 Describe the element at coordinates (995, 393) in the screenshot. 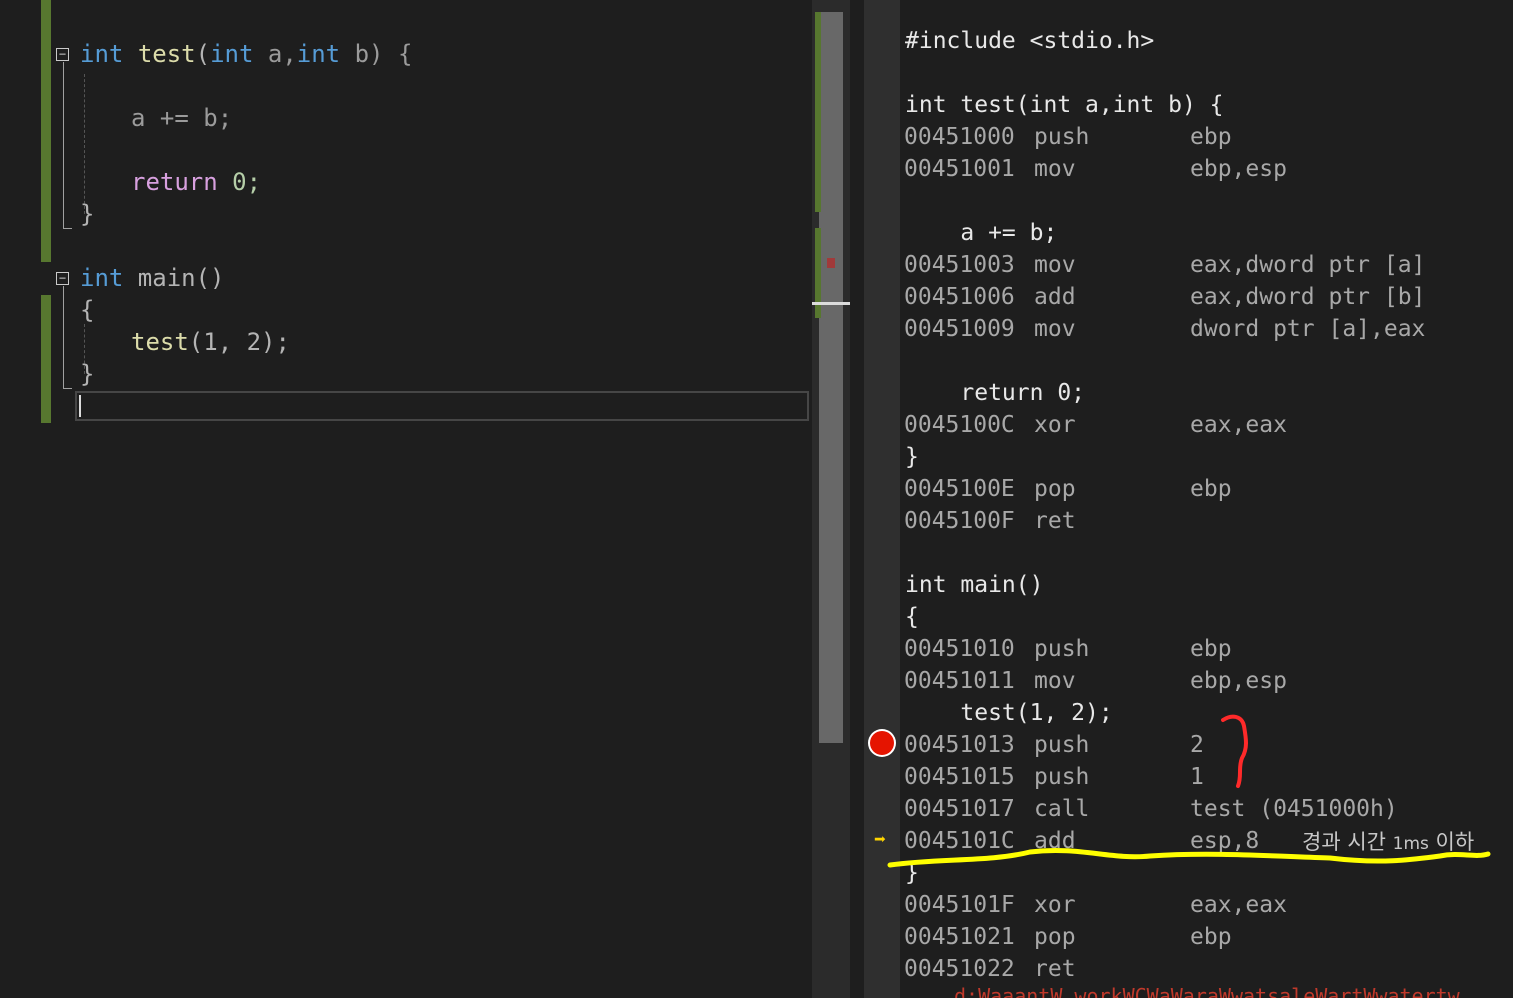

I see `disasm-source-line: return 0;` at that location.